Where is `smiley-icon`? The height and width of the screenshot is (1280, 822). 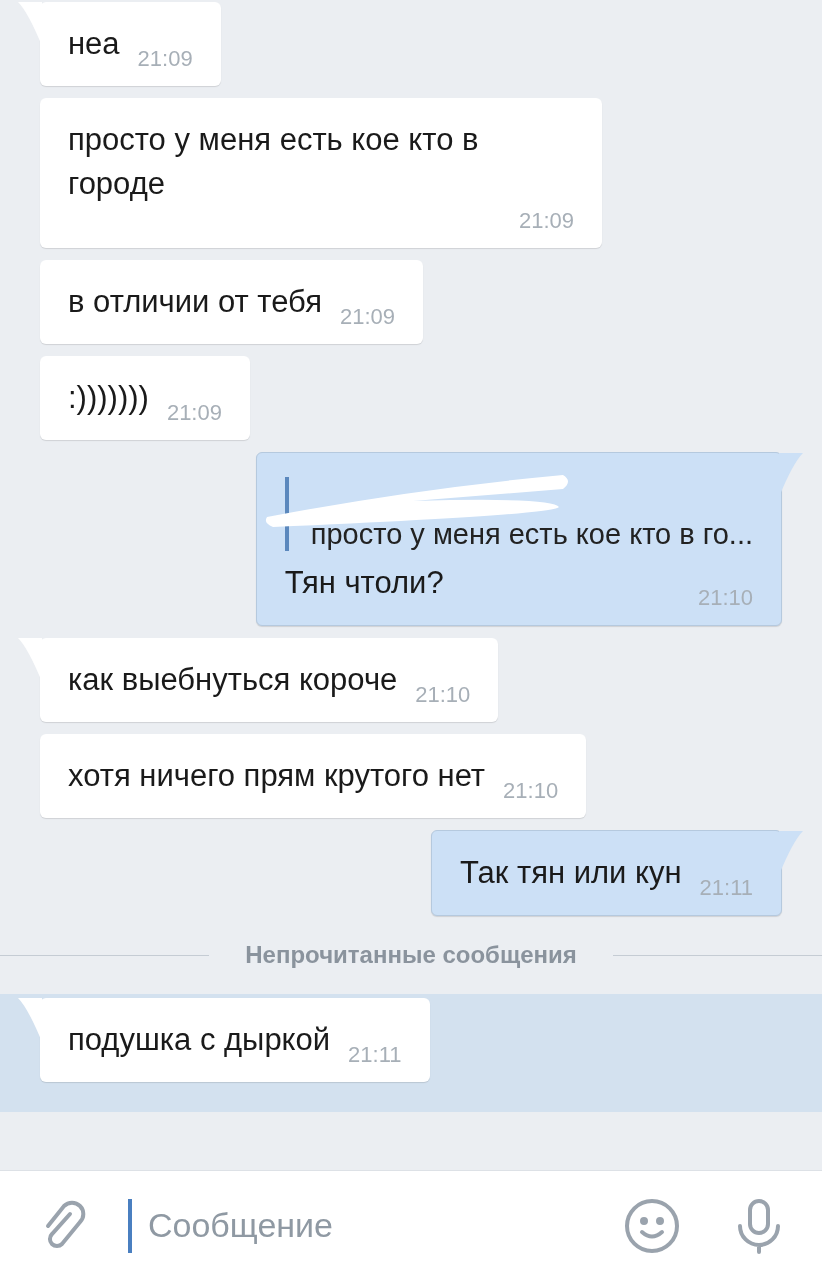 smiley-icon is located at coordinates (652, 1225).